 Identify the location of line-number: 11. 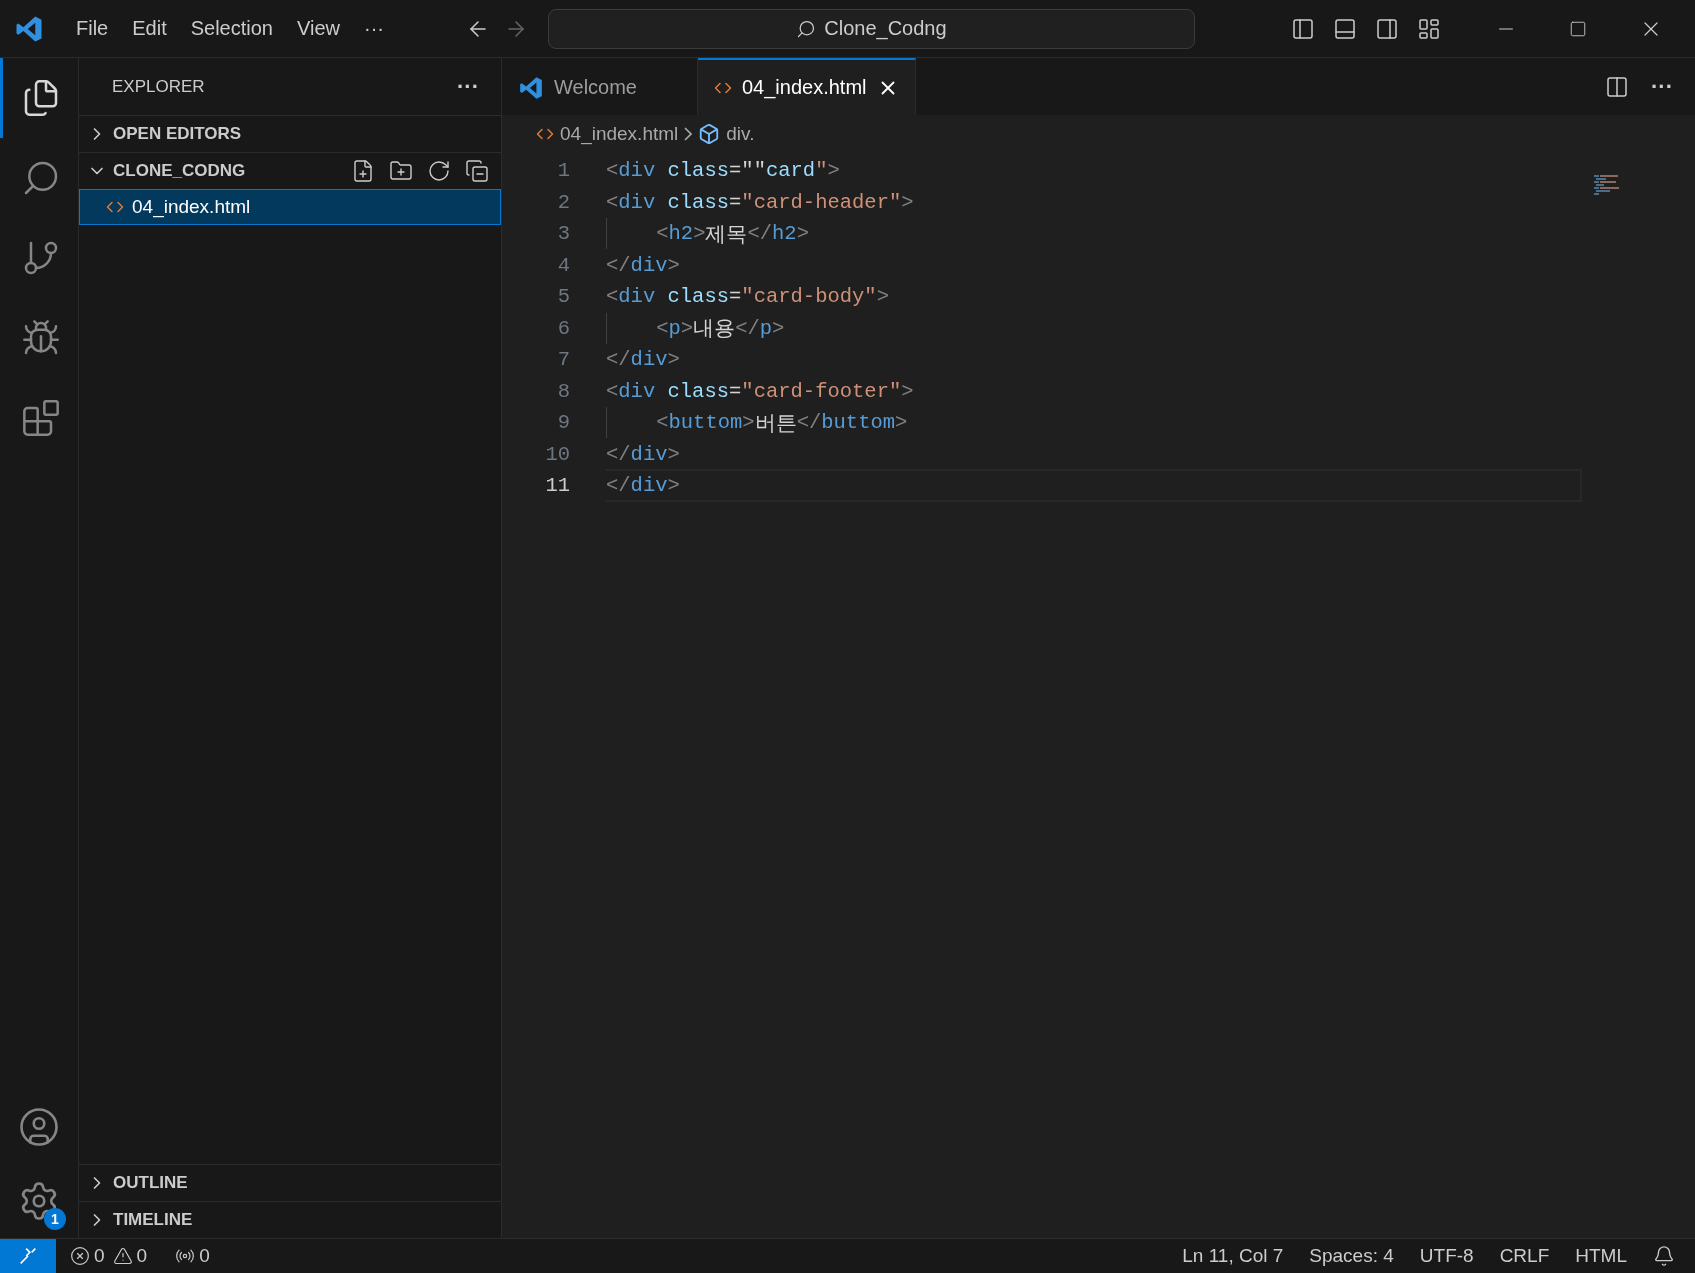
(557, 486).